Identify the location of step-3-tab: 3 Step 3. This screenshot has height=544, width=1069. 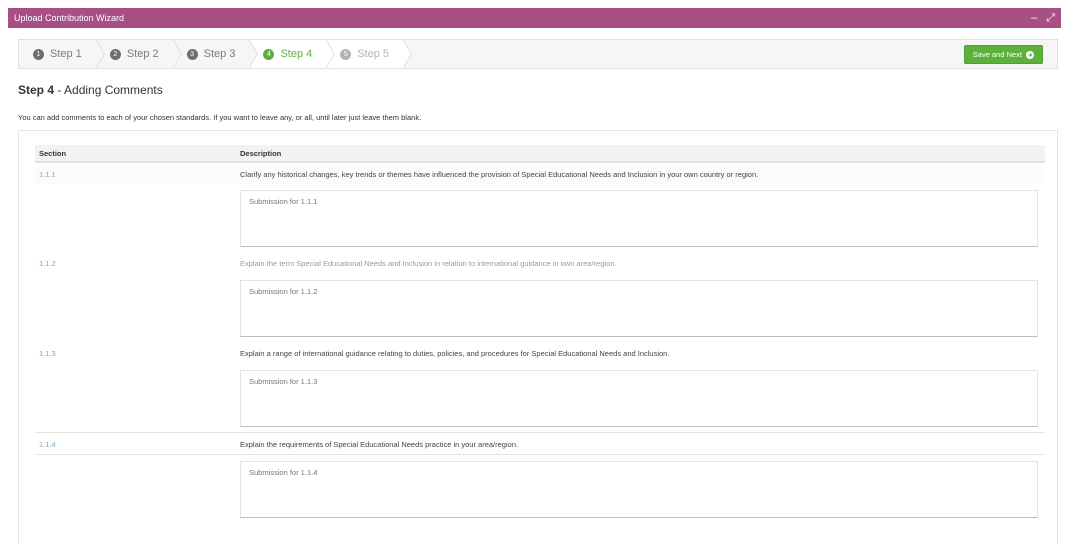
(215, 54).